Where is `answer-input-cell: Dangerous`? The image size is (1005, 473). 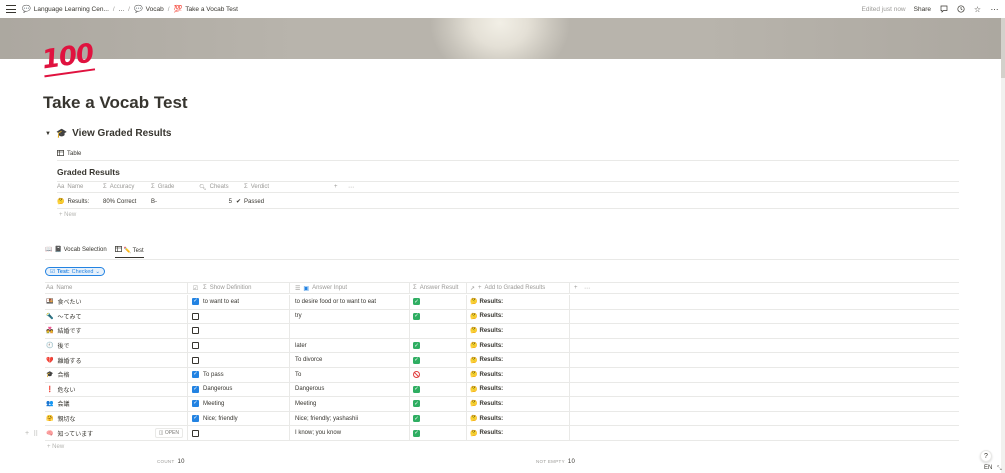 answer-input-cell: Dangerous is located at coordinates (350, 389).